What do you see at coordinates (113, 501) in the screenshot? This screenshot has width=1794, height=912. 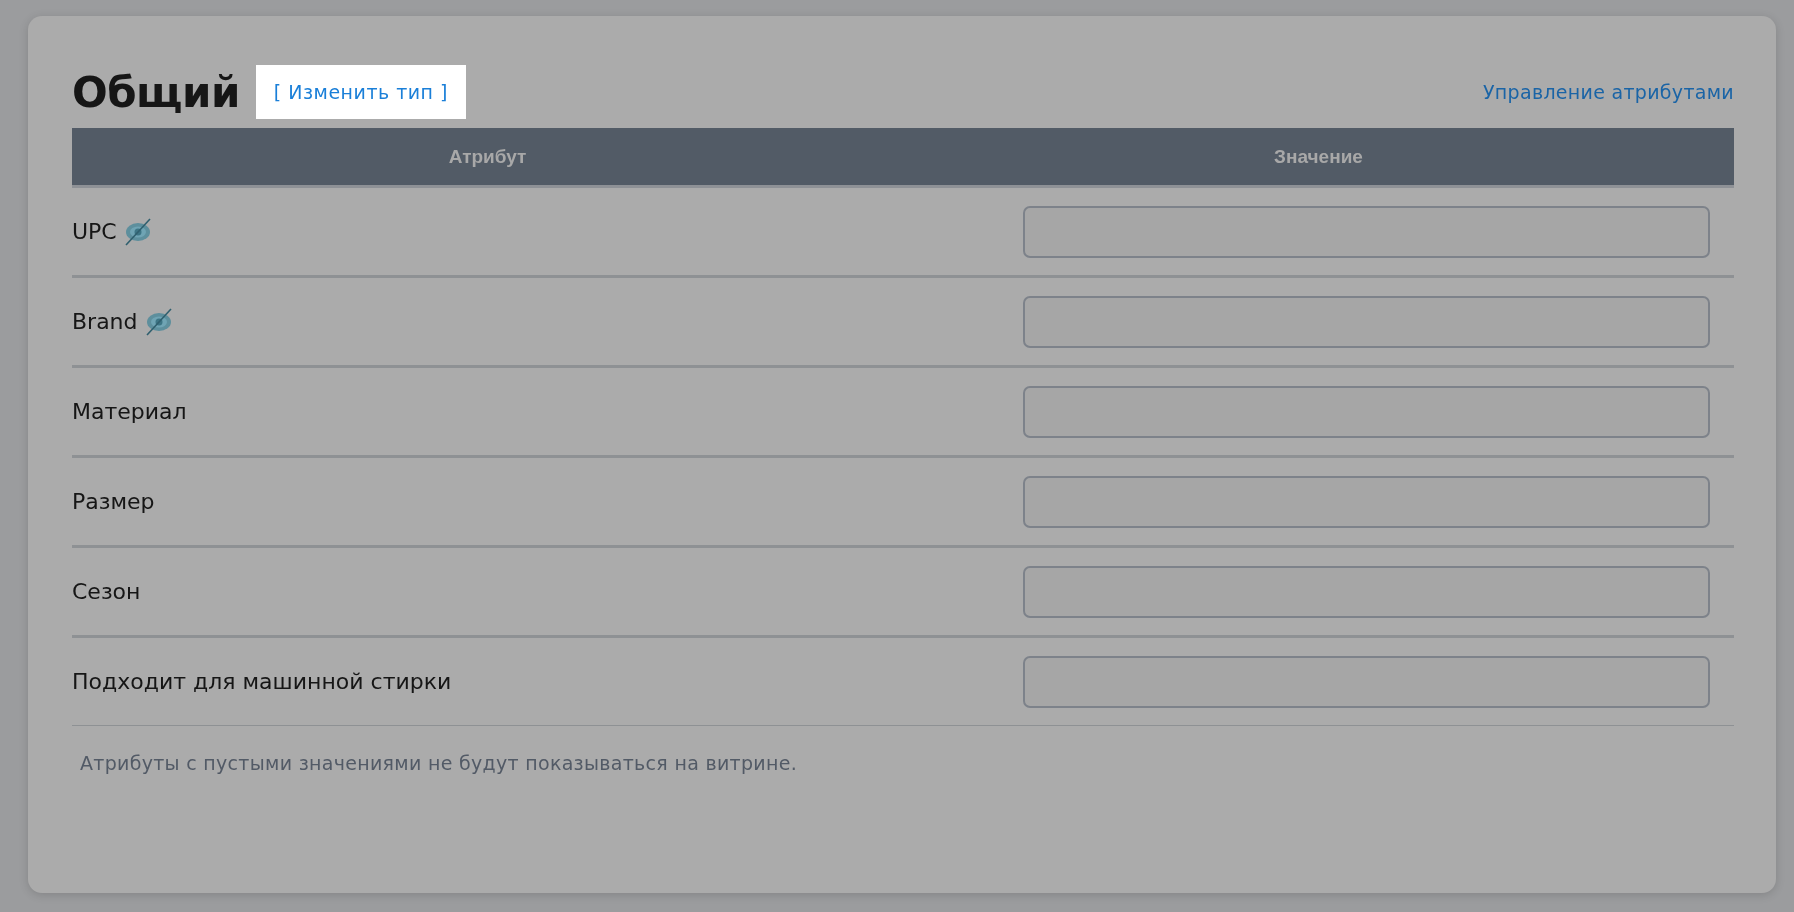 I see `attribute-name: Размер` at bounding box center [113, 501].